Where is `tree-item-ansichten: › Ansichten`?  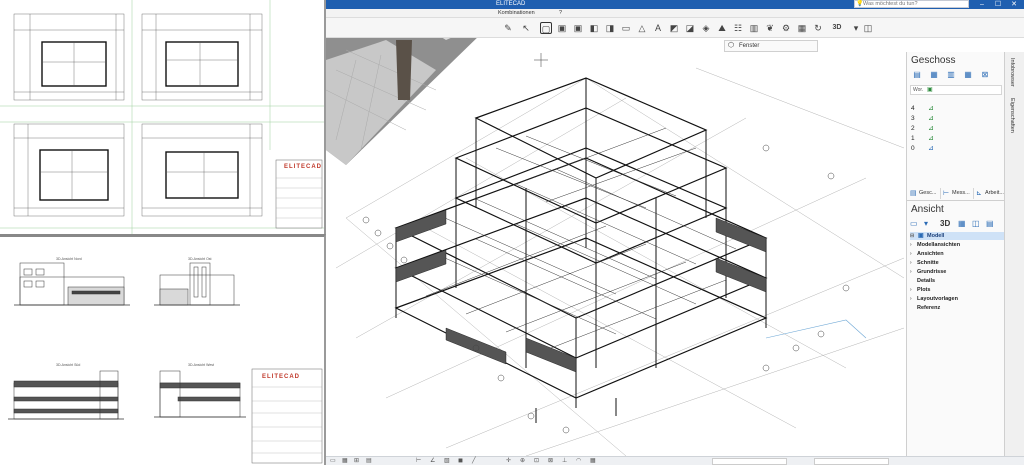 tree-item-ansichten: › Ansichten is located at coordinates (957, 254).